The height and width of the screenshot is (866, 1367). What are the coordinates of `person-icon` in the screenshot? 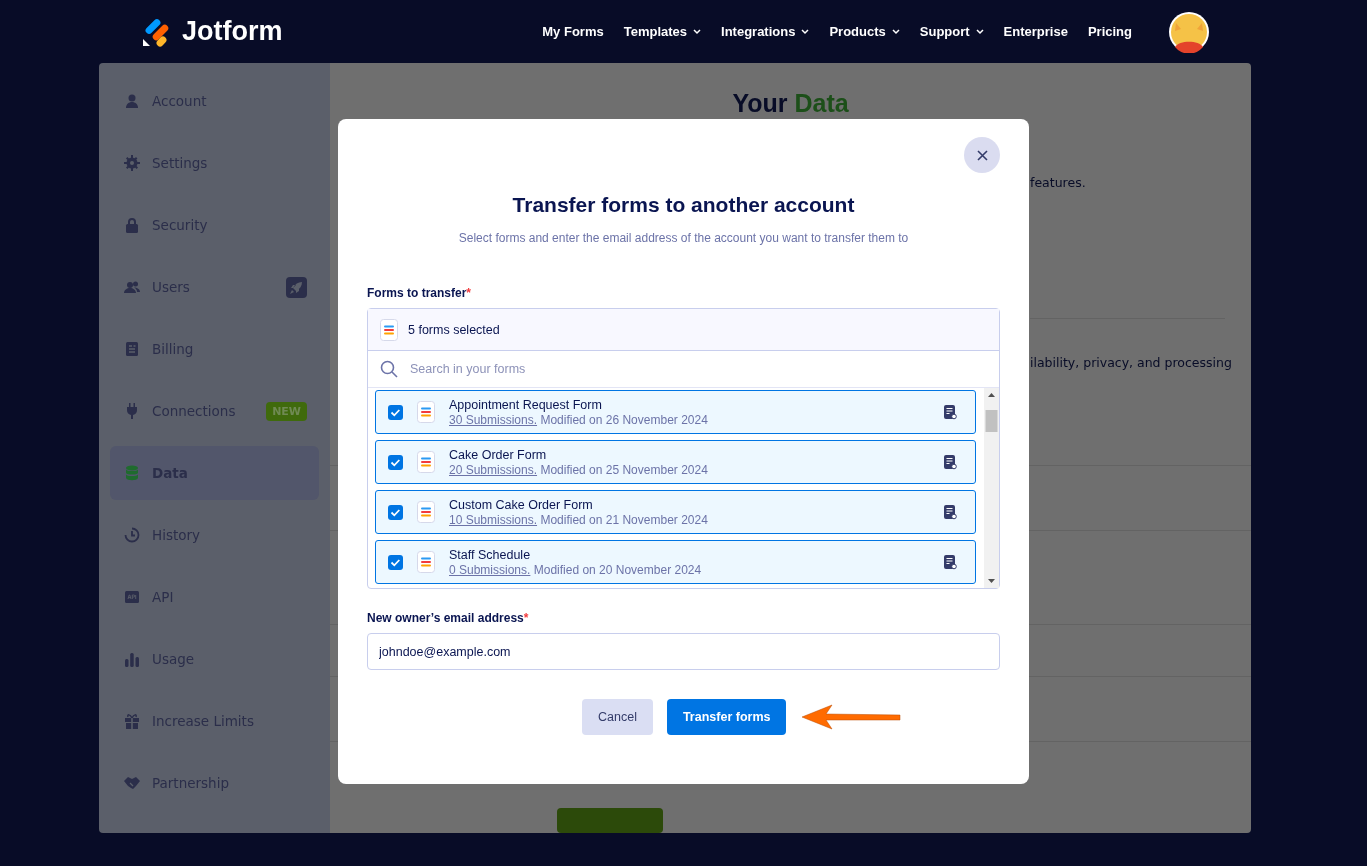 It's located at (132, 101).